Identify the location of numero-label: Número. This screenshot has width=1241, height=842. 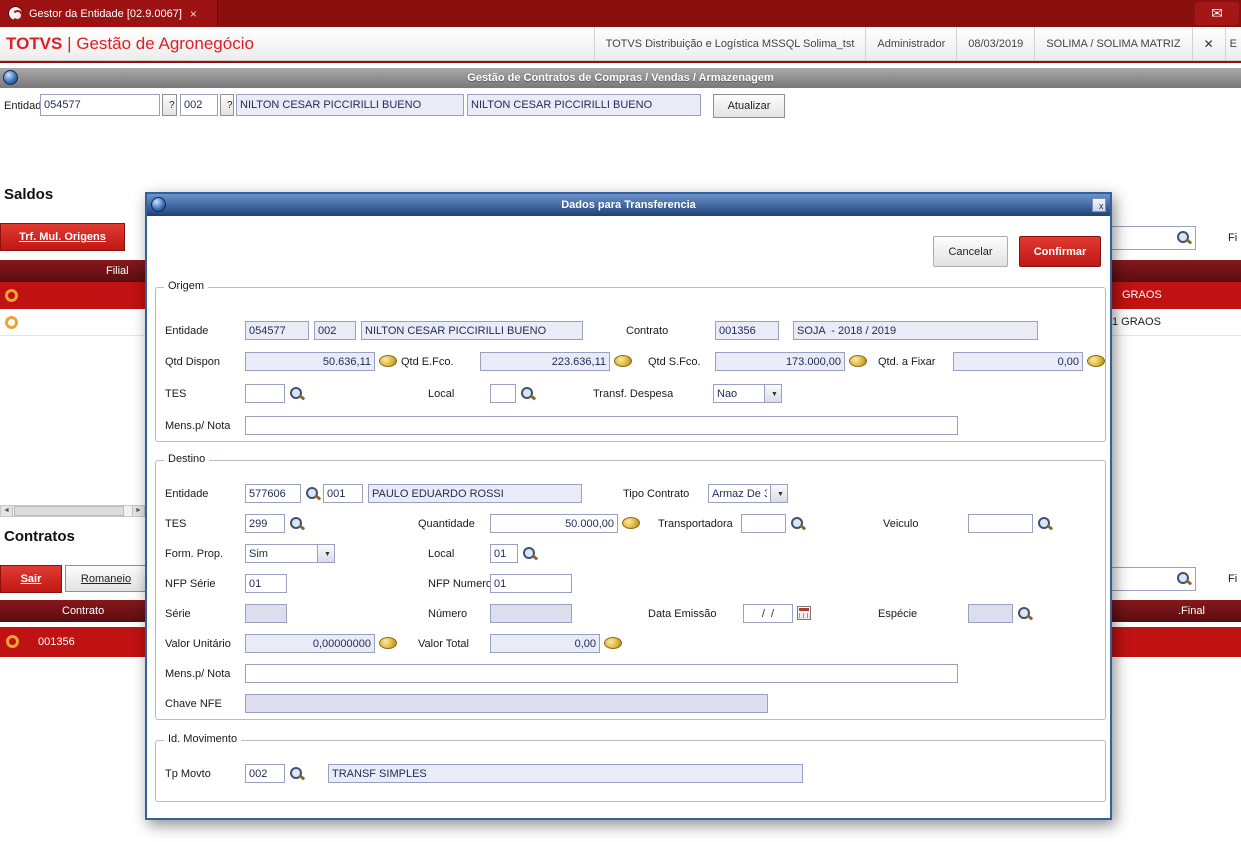
(448, 614).